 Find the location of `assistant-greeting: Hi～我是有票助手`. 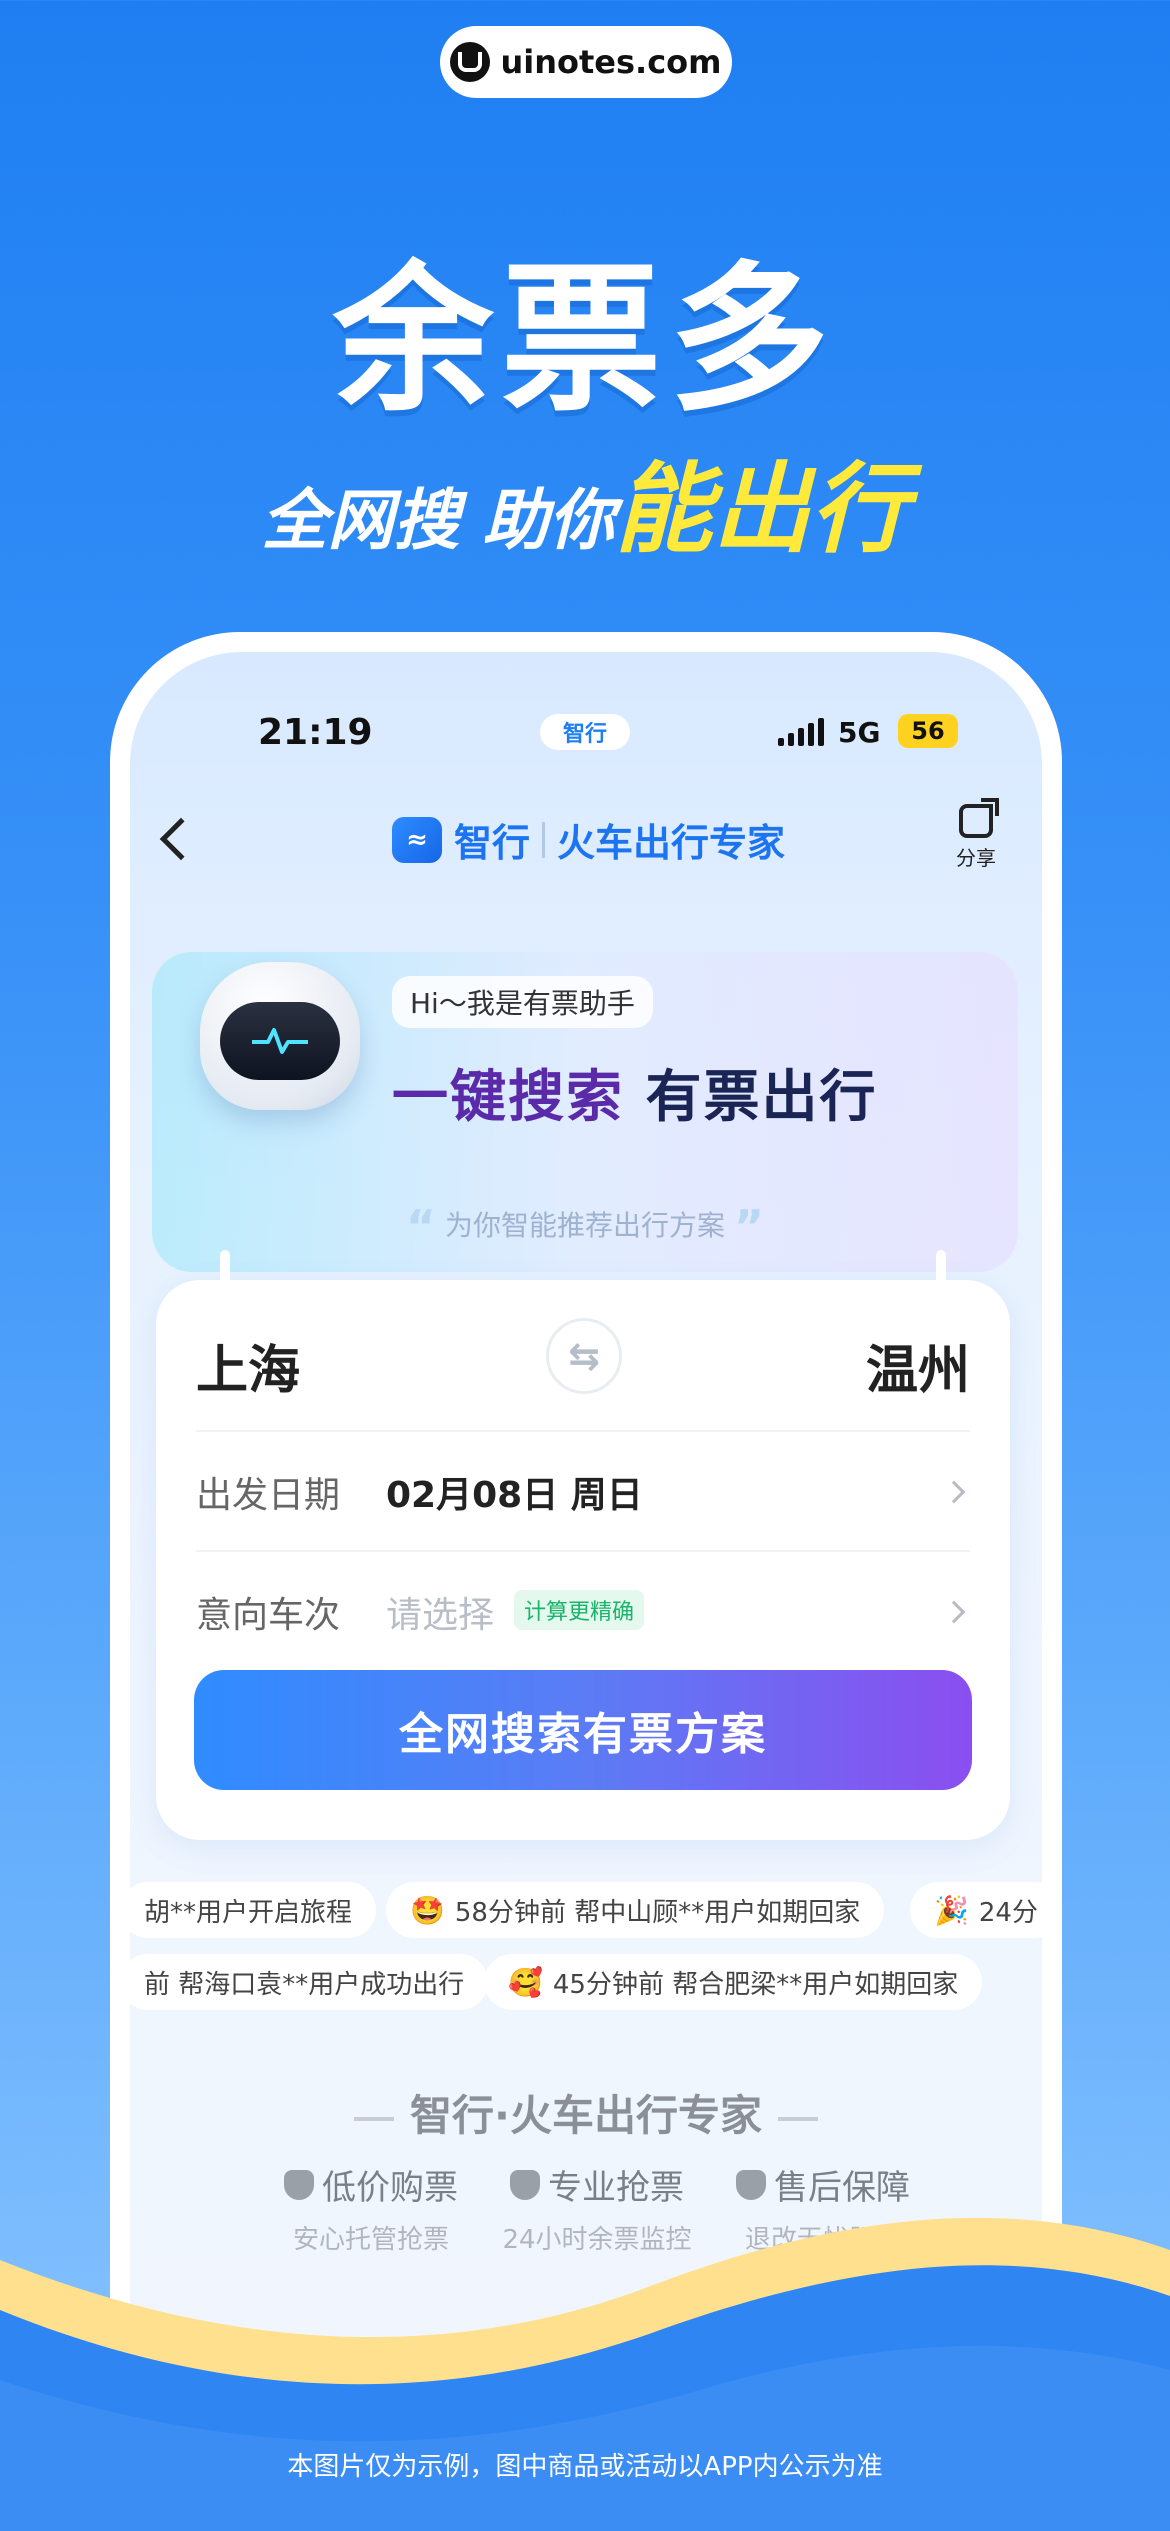

assistant-greeting: Hi～我是有票助手 is located at coordinates (522, 1002).